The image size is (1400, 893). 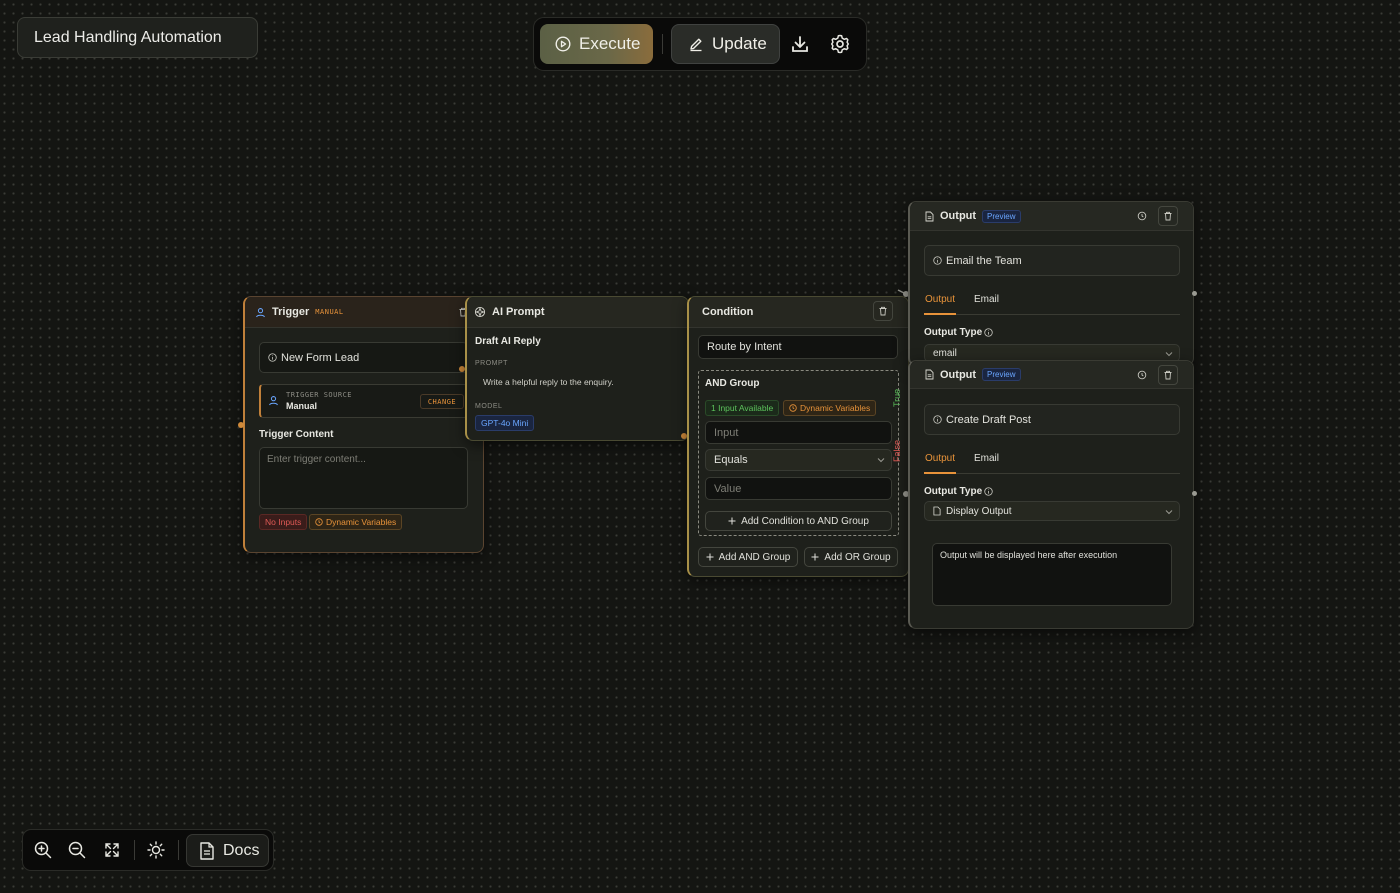 I want to click on update-button: Update, so click(x=725, y=44).